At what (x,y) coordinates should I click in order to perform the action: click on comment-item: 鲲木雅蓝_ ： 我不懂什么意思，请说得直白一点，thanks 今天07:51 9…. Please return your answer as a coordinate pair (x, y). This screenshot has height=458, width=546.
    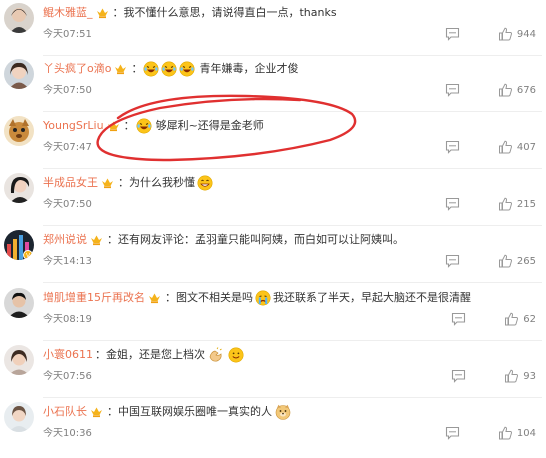
    Looking at the image, I should click on (273, 28).